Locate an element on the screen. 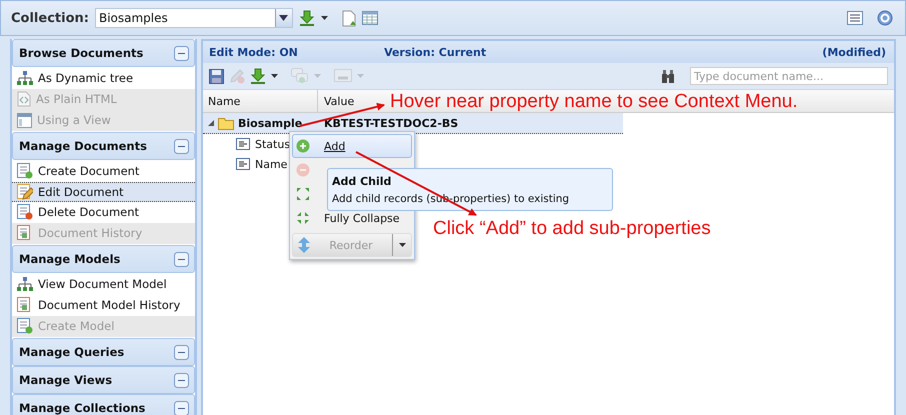  collection-label: Collection: is located at coordinates (50, 18).